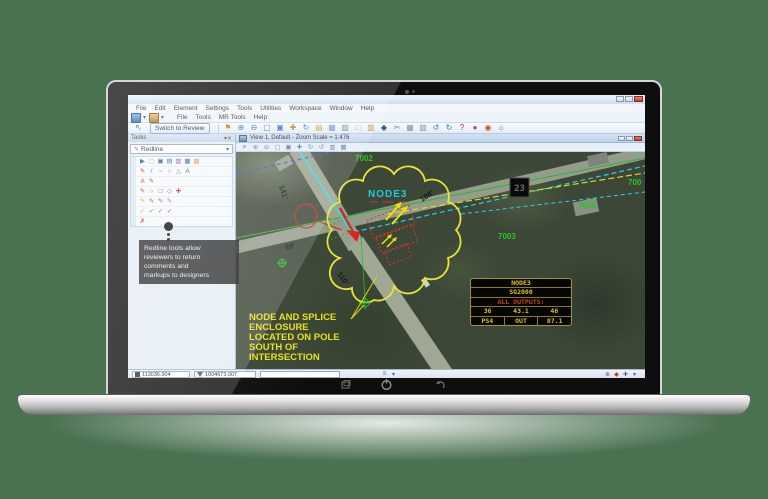 This screenshot has height=499, width=768. I want to click on menu-item: Help, so click(367, 108).